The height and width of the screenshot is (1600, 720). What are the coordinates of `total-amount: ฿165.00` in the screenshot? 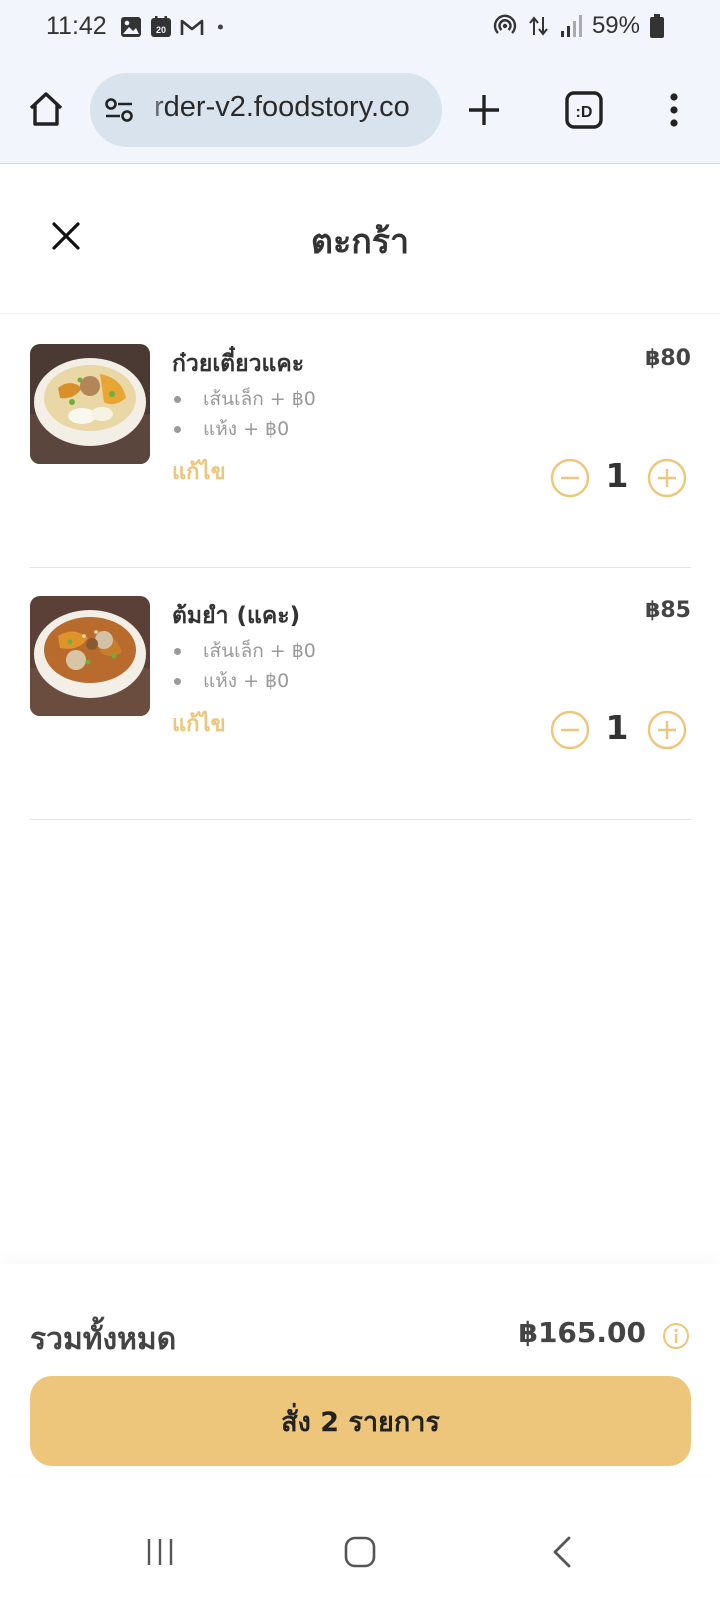 It's located at (582, 1332).